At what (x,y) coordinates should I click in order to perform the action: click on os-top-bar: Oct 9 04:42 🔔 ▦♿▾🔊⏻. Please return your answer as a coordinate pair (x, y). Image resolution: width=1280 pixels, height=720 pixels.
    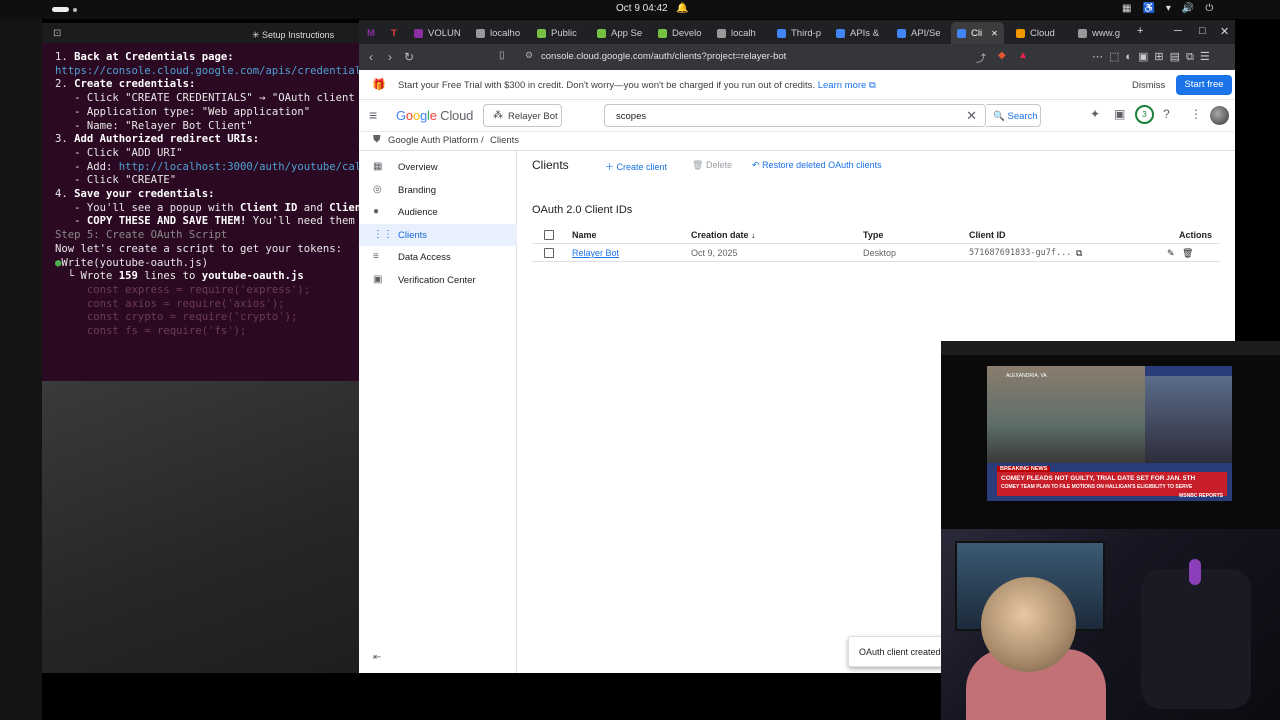
    Looking at the image, I should click on (640, 9).